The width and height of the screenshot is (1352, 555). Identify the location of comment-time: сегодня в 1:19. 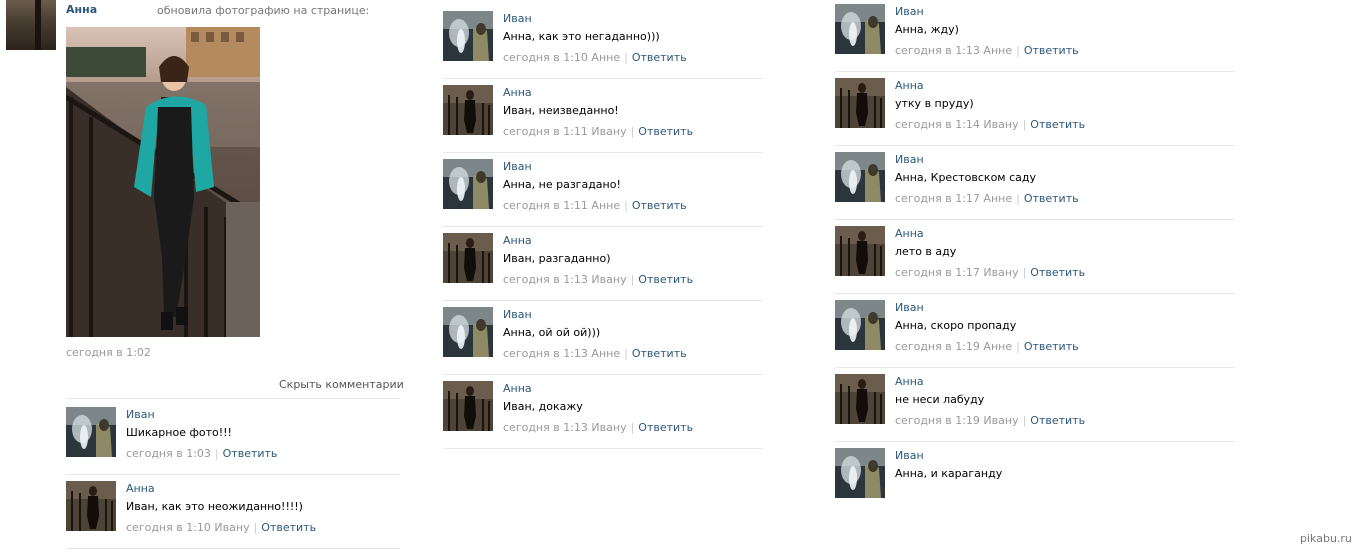
(937, 346).